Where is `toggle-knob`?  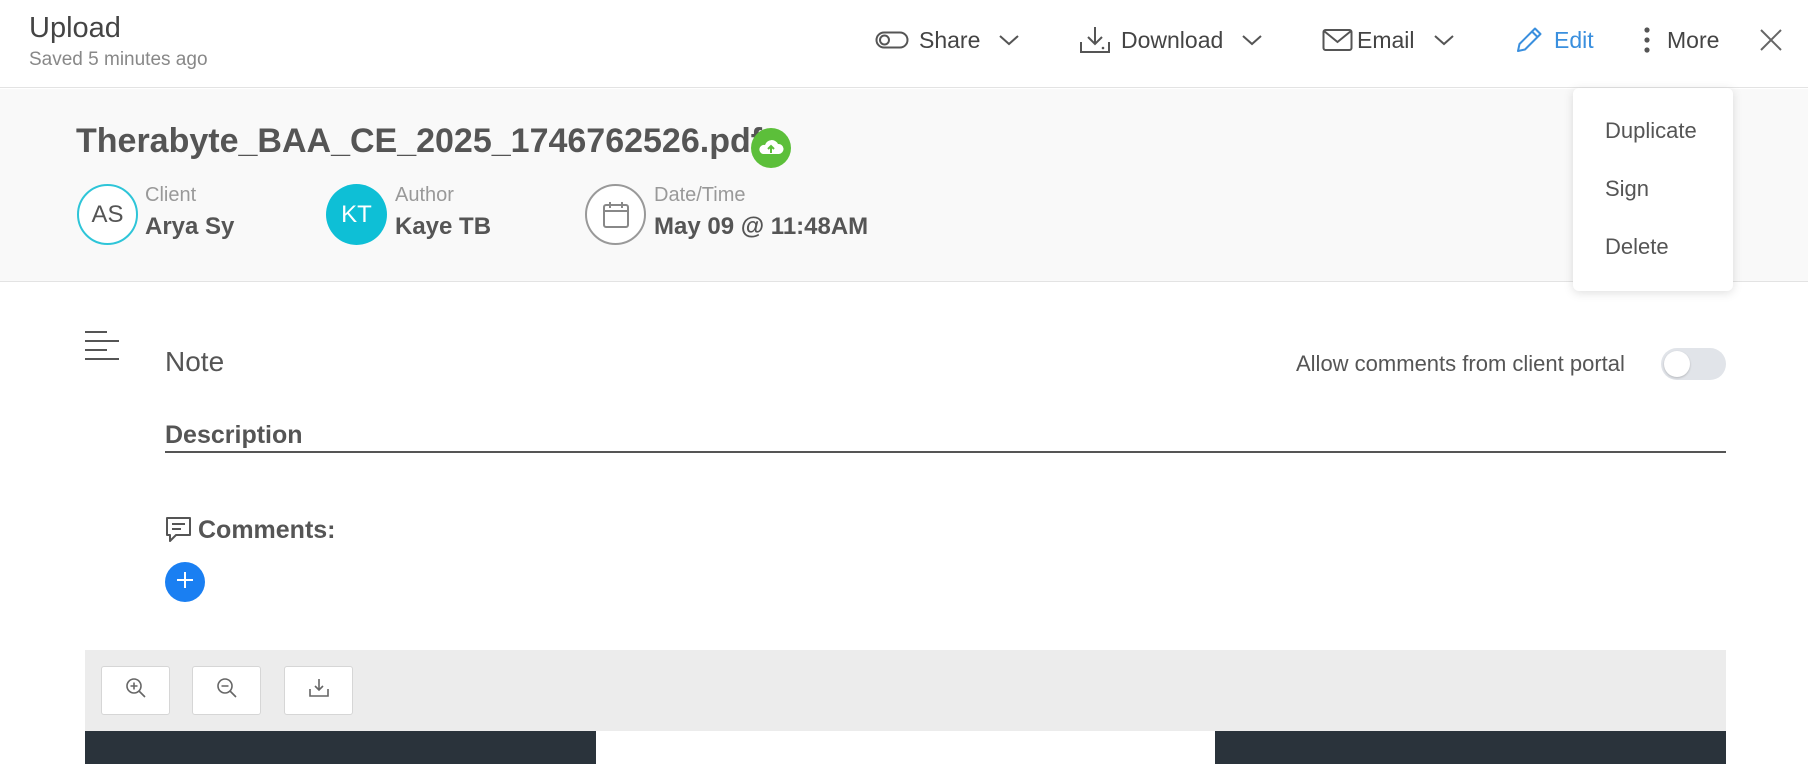 toggle-knob is located at coordinates (1677, 364).